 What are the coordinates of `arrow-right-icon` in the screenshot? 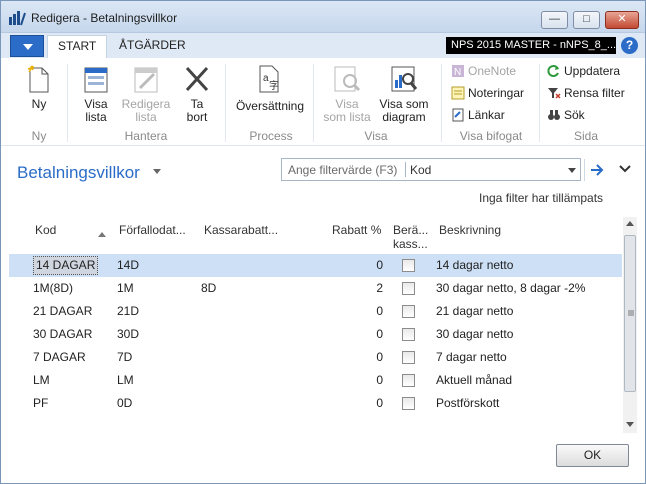 It's located at (597, 170).